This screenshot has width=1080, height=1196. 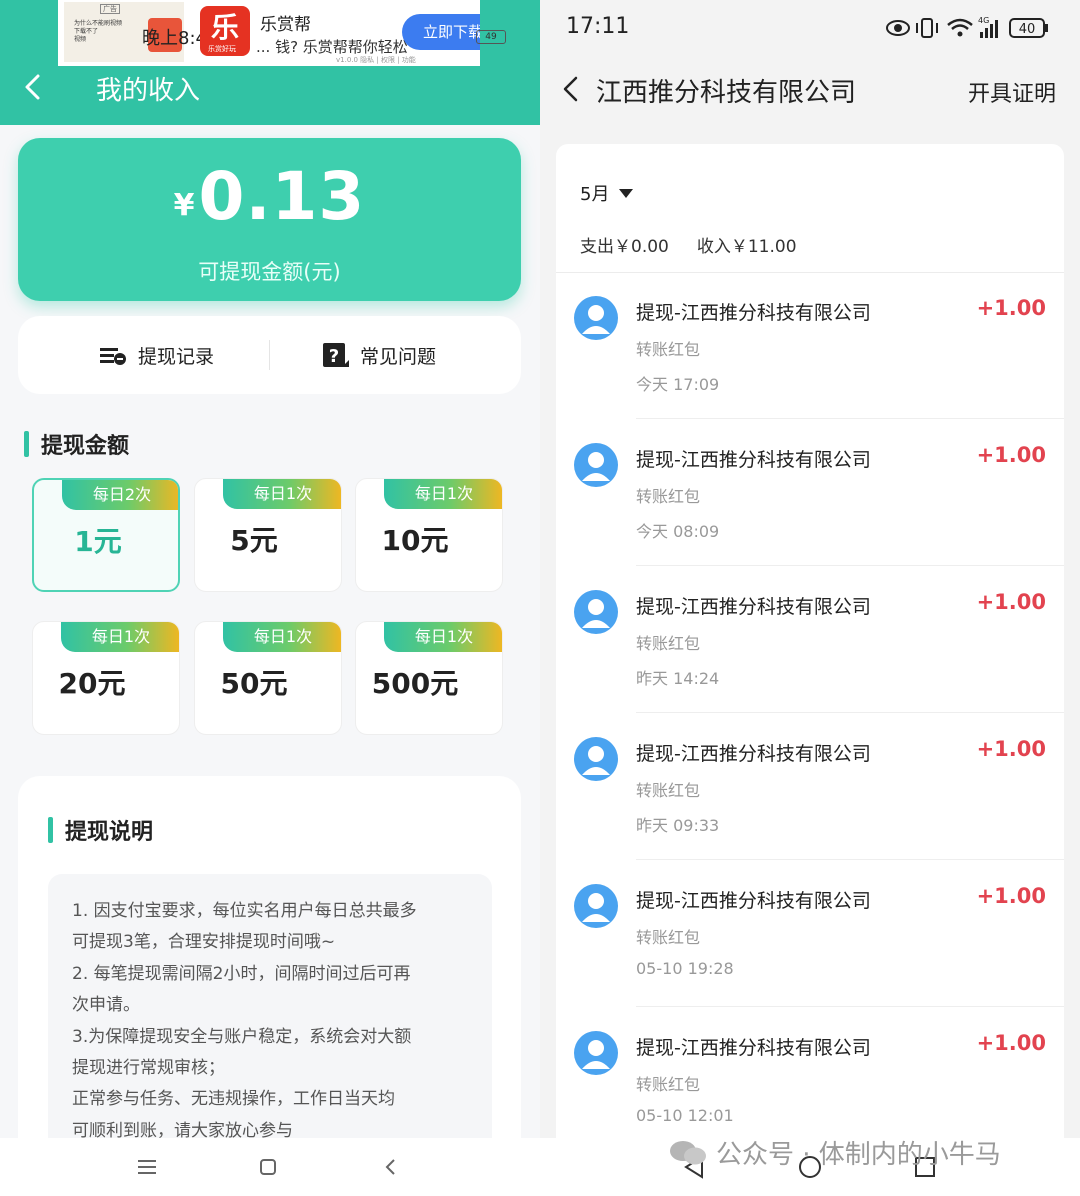 I want to click on month-summary: 支出￥0.00 收入￥11.00, so click(x=688, y=244).